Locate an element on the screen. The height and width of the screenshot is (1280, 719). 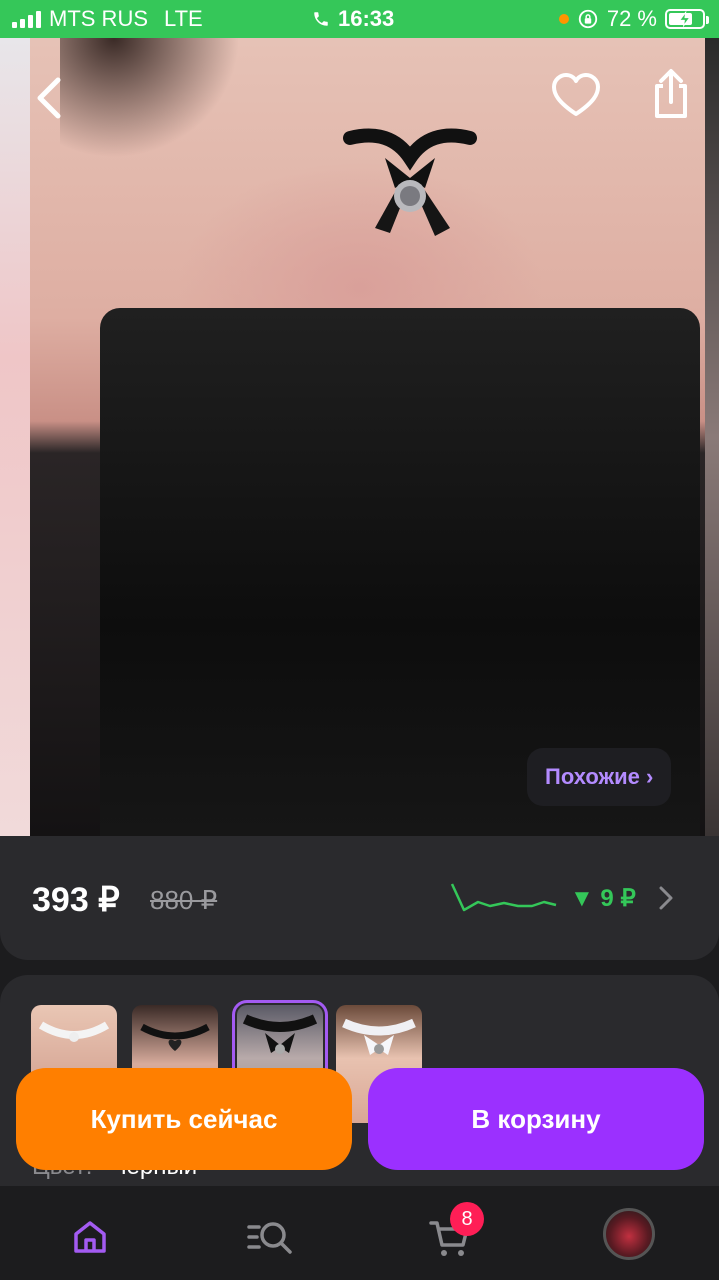
buy-now-button: Купить сейчас is located at coordinates (184, 1119).